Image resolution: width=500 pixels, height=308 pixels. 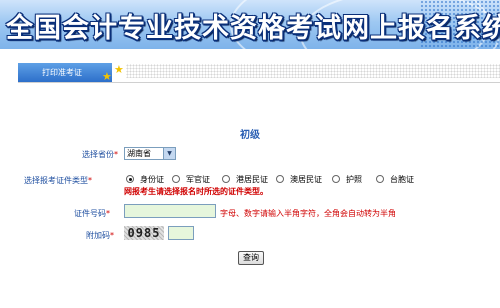 What do you see at coordinates (170, 211) in the screenshot?
I see `id-number-input` at bounding box center [170, 211].